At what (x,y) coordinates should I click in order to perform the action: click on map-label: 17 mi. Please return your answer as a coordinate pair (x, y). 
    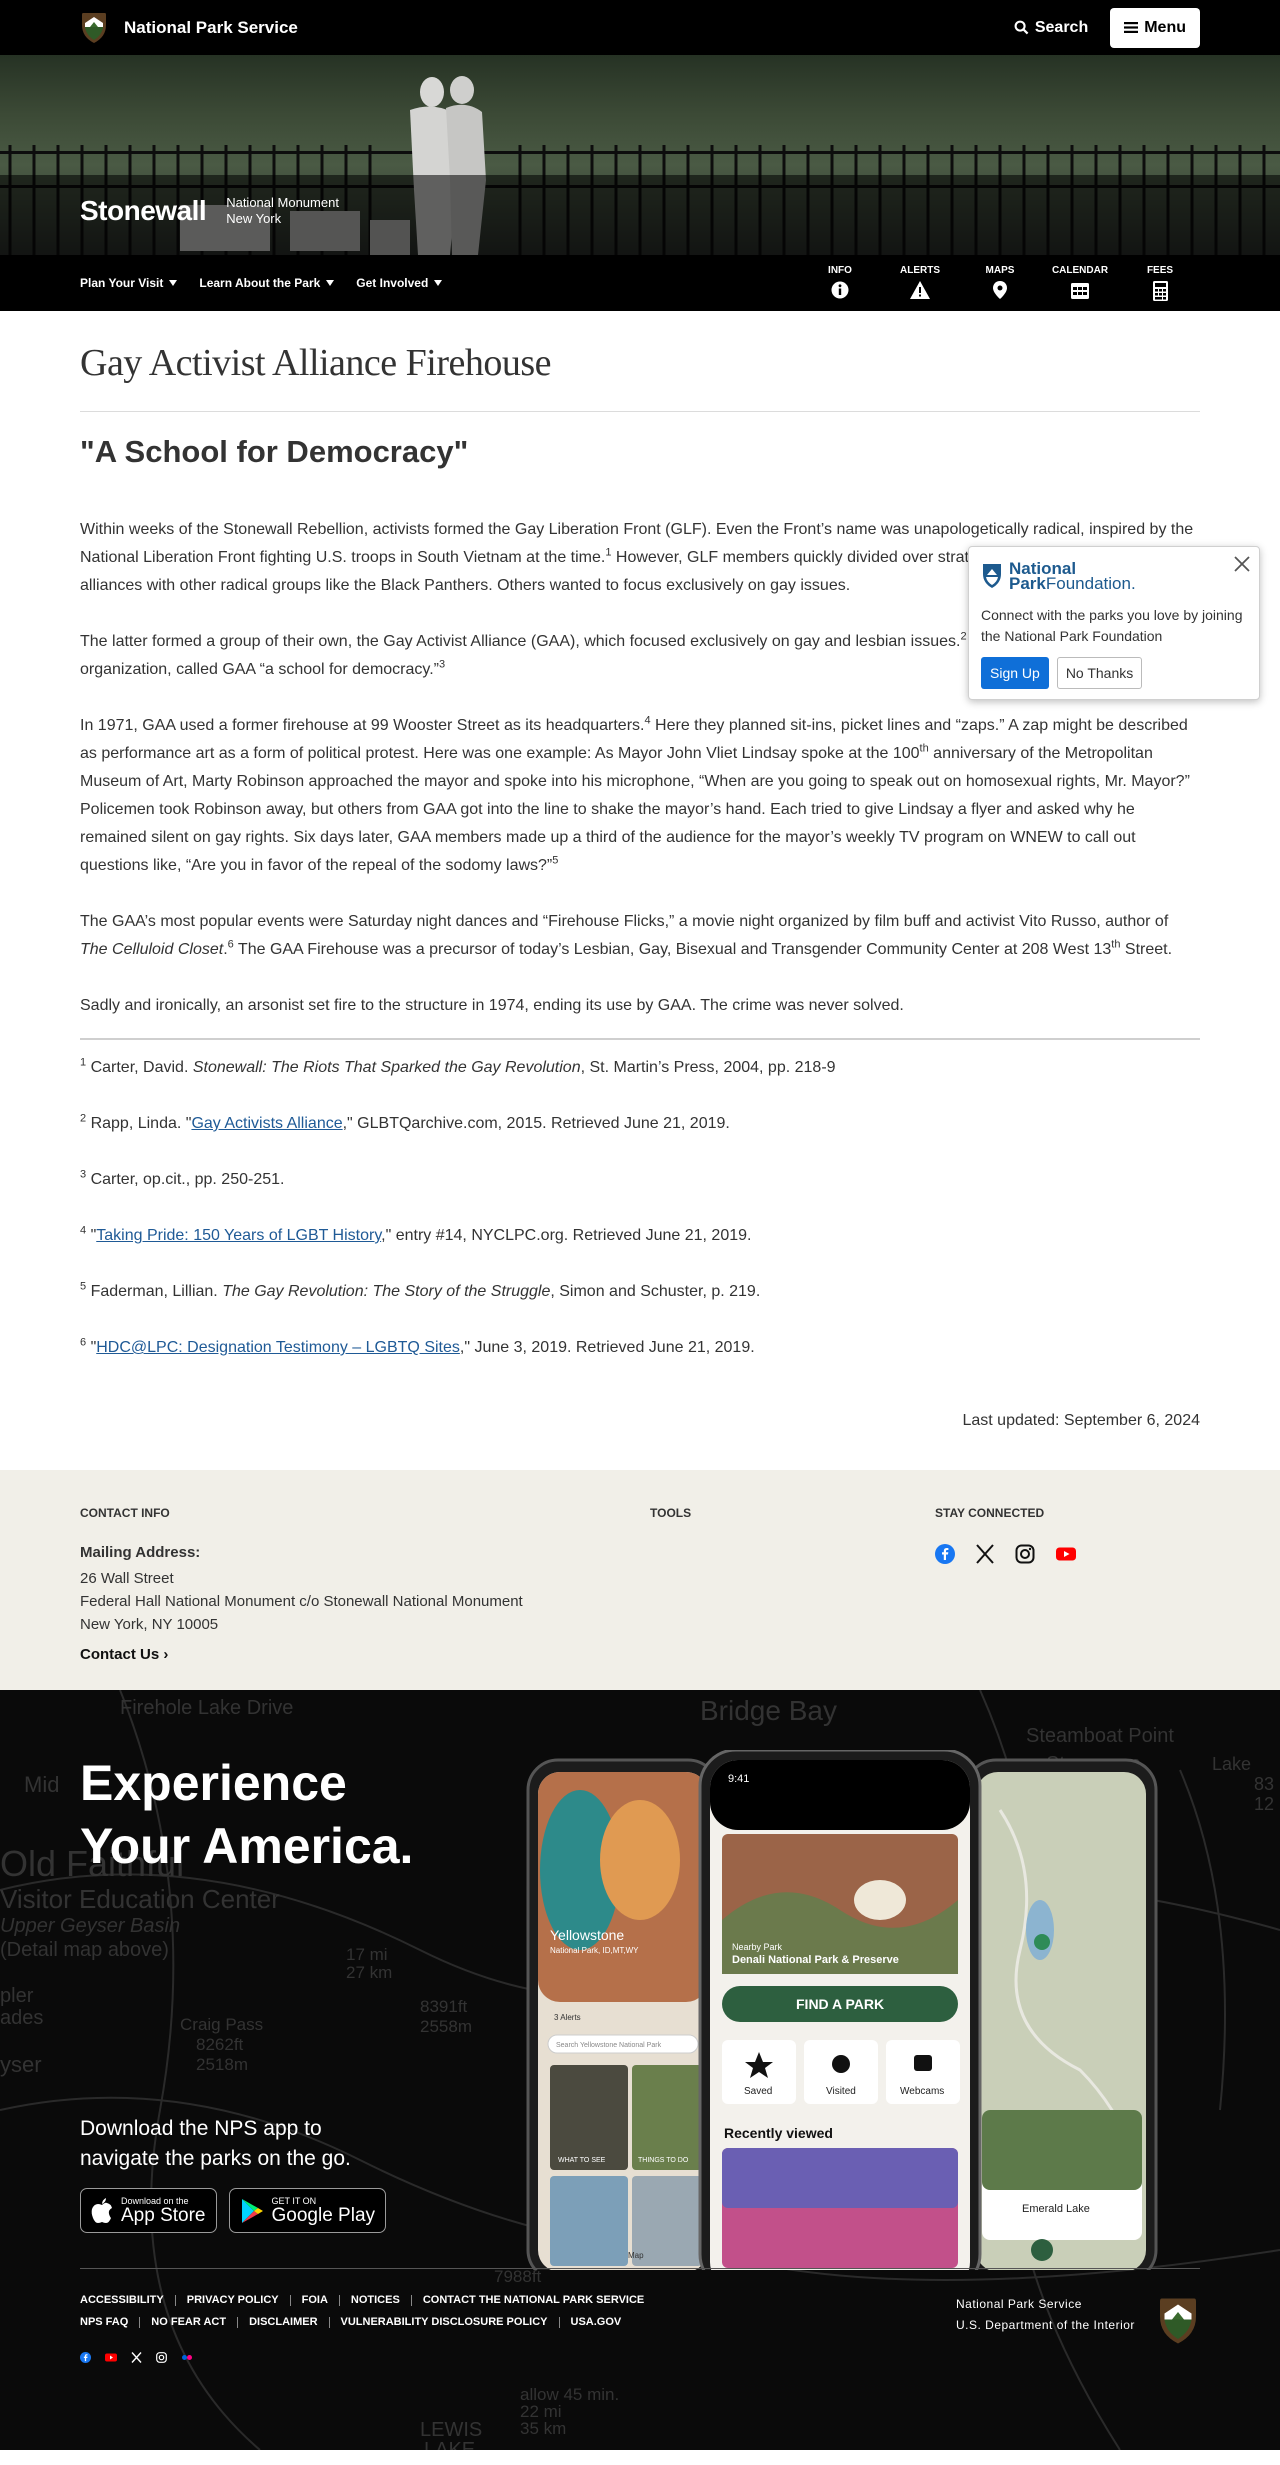
    Looking at the image, I should click on (367, 1954).